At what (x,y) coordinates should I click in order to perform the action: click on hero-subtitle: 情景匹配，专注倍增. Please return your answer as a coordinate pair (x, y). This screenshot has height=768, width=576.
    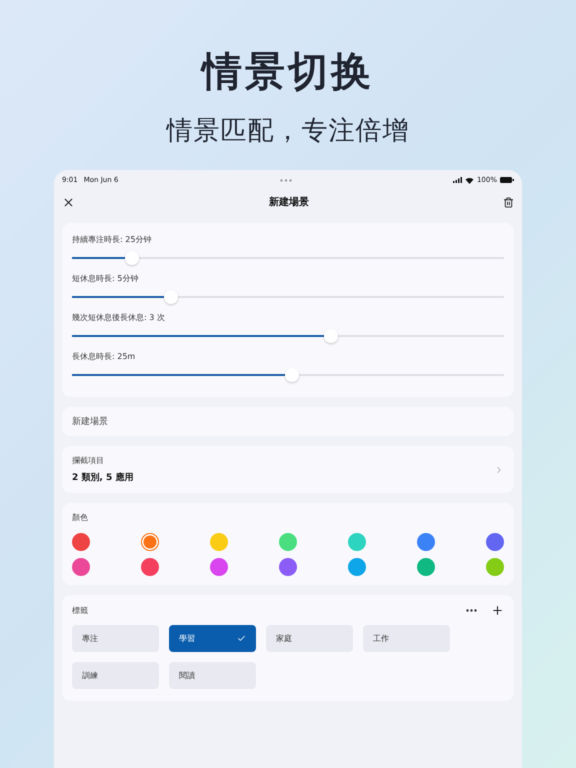
    Looking at the image, I should click on (288, 131).